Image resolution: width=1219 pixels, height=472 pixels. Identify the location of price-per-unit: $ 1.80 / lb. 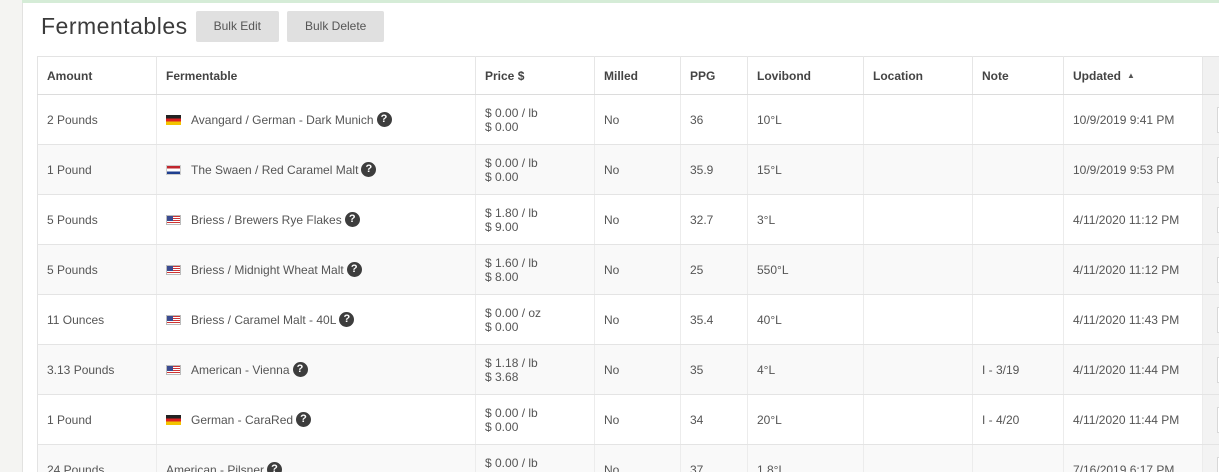
(511, 212).